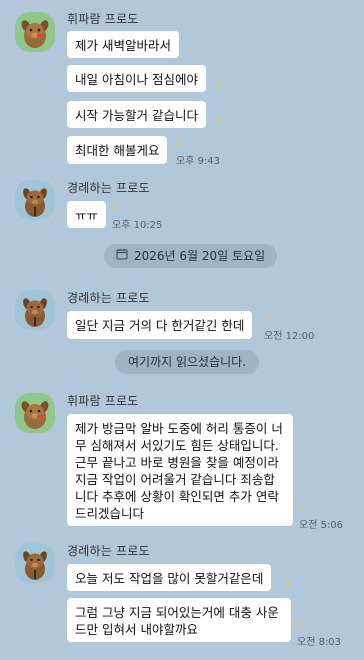  Describe the element at coordinates (117, 150) in the screenshot. I see `message-bubble: 최대한 해볼게요` at that location.